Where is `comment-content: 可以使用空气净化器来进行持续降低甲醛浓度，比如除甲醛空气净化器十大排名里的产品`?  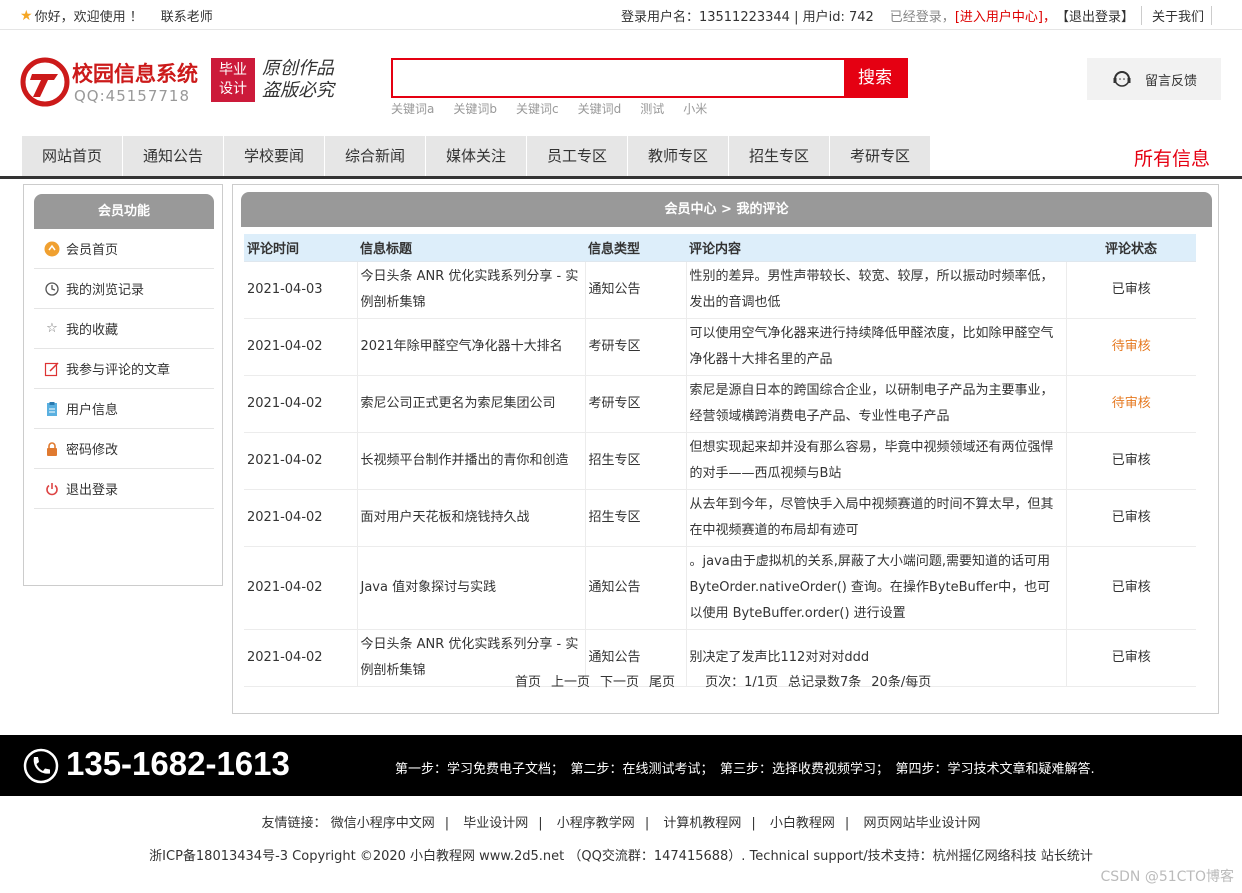
comment-content: 可以使用空气净化器来进行持续降低甲醛浓度，比如除甲醛空气净化器十大排名里的产品 is located at coordinates (876, 347).